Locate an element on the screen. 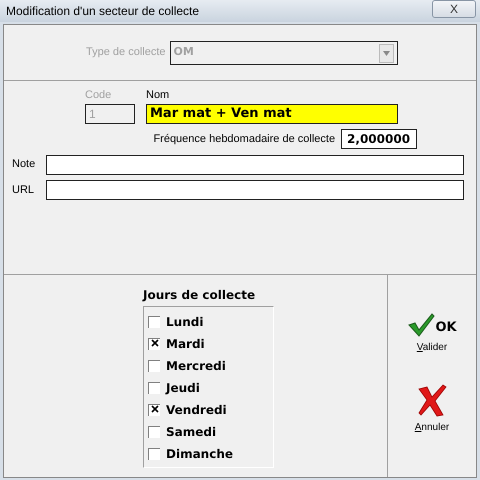  day-label: Jeudi is located at coordinates (183, 388).